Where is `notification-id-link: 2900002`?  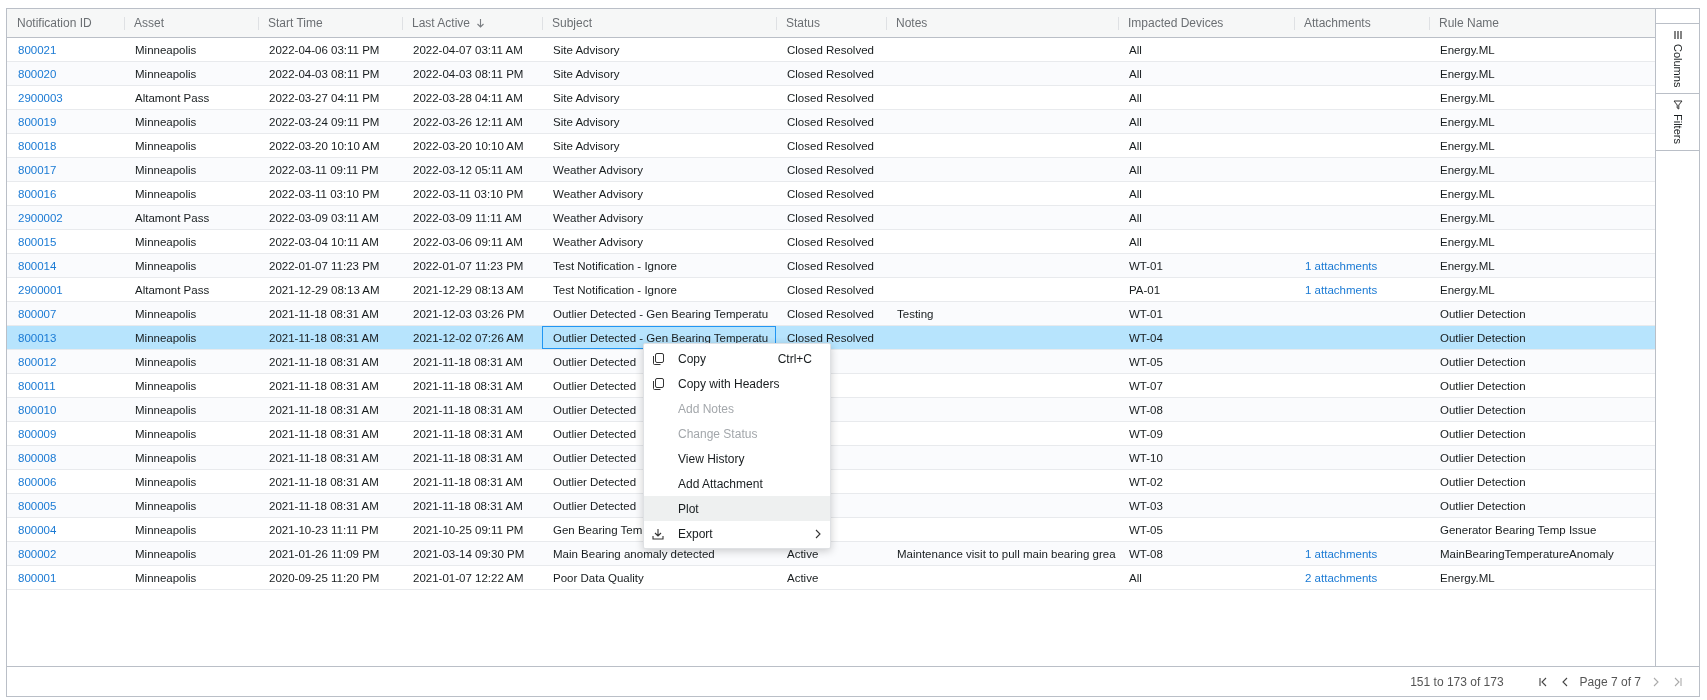
notification-id-link: 2900002 is located at coordinates (40, 217).